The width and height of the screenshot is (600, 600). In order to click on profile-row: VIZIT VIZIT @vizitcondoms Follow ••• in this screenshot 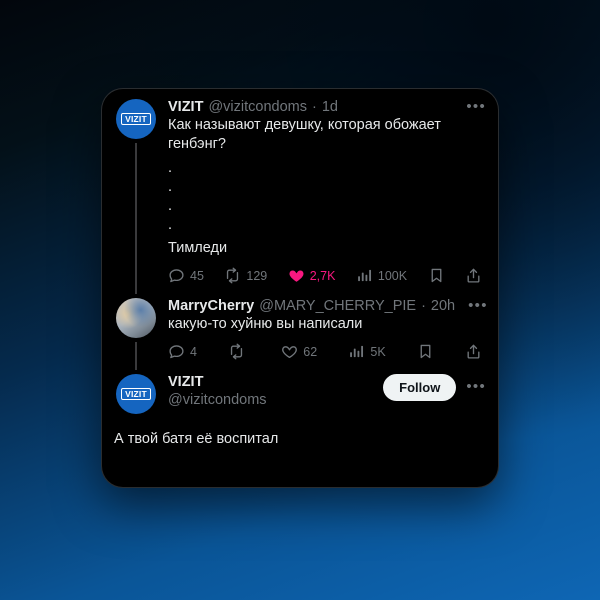, I will do `click(300, 389)`.